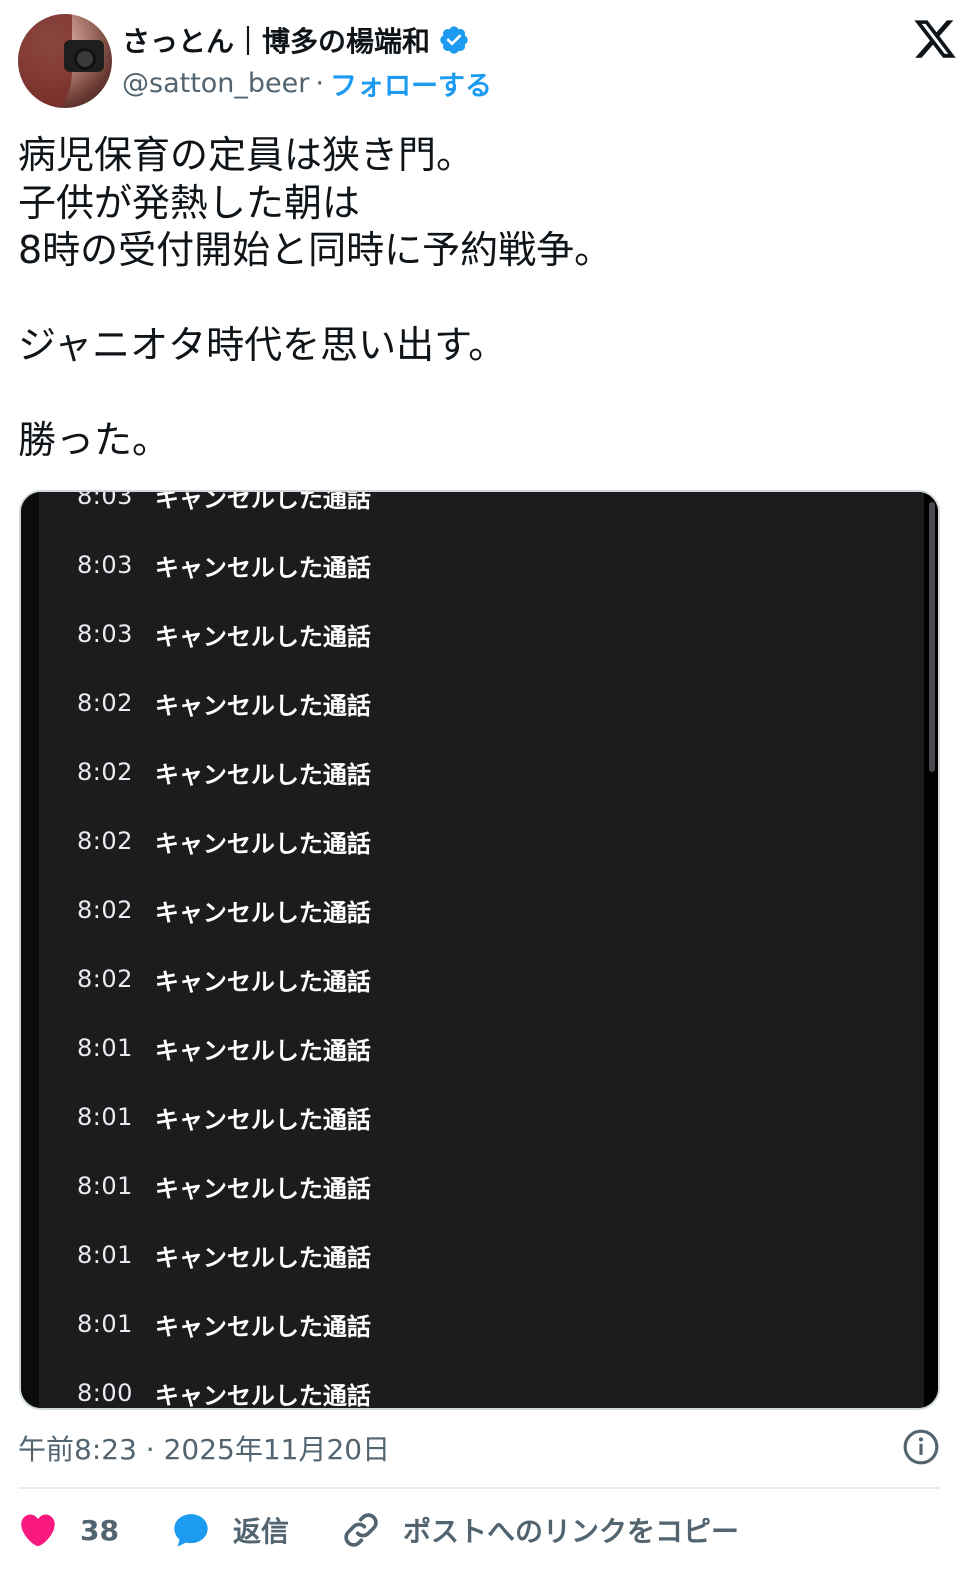  Describe the element at coordinates (935, 39) in the screenshot. I see `x-logo-icon` at that location.